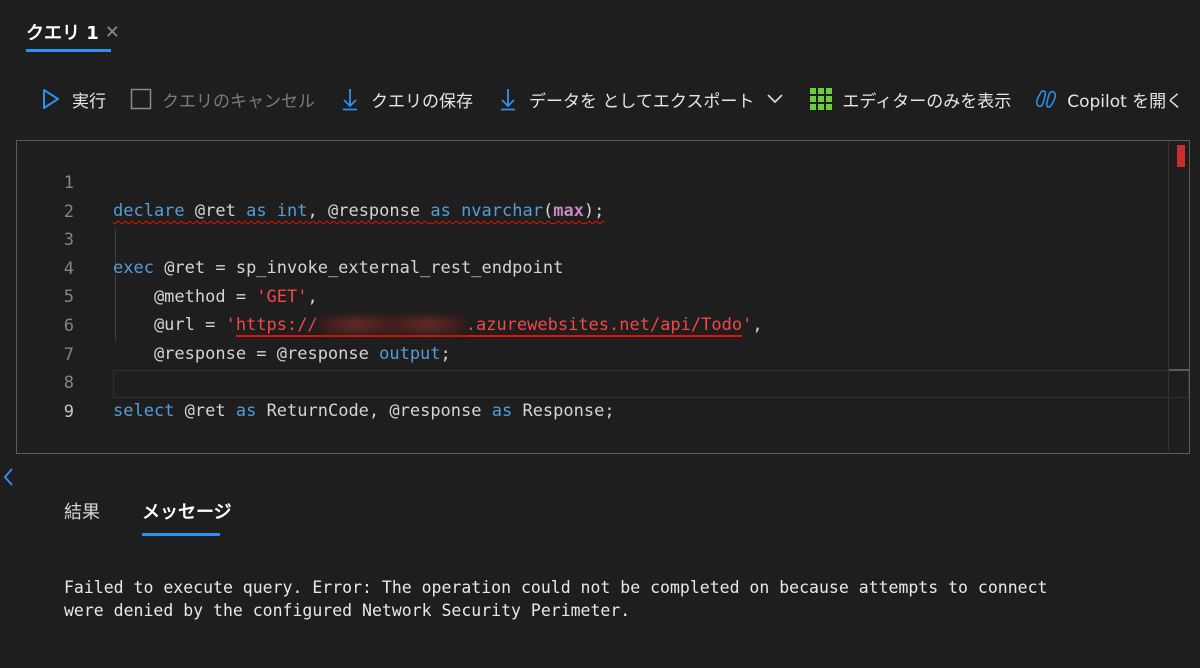 This screenshot has height=668, width=1200. Describe the element at coordinates (821, 99) in the screenshot. I see `grid-icon` at that location.